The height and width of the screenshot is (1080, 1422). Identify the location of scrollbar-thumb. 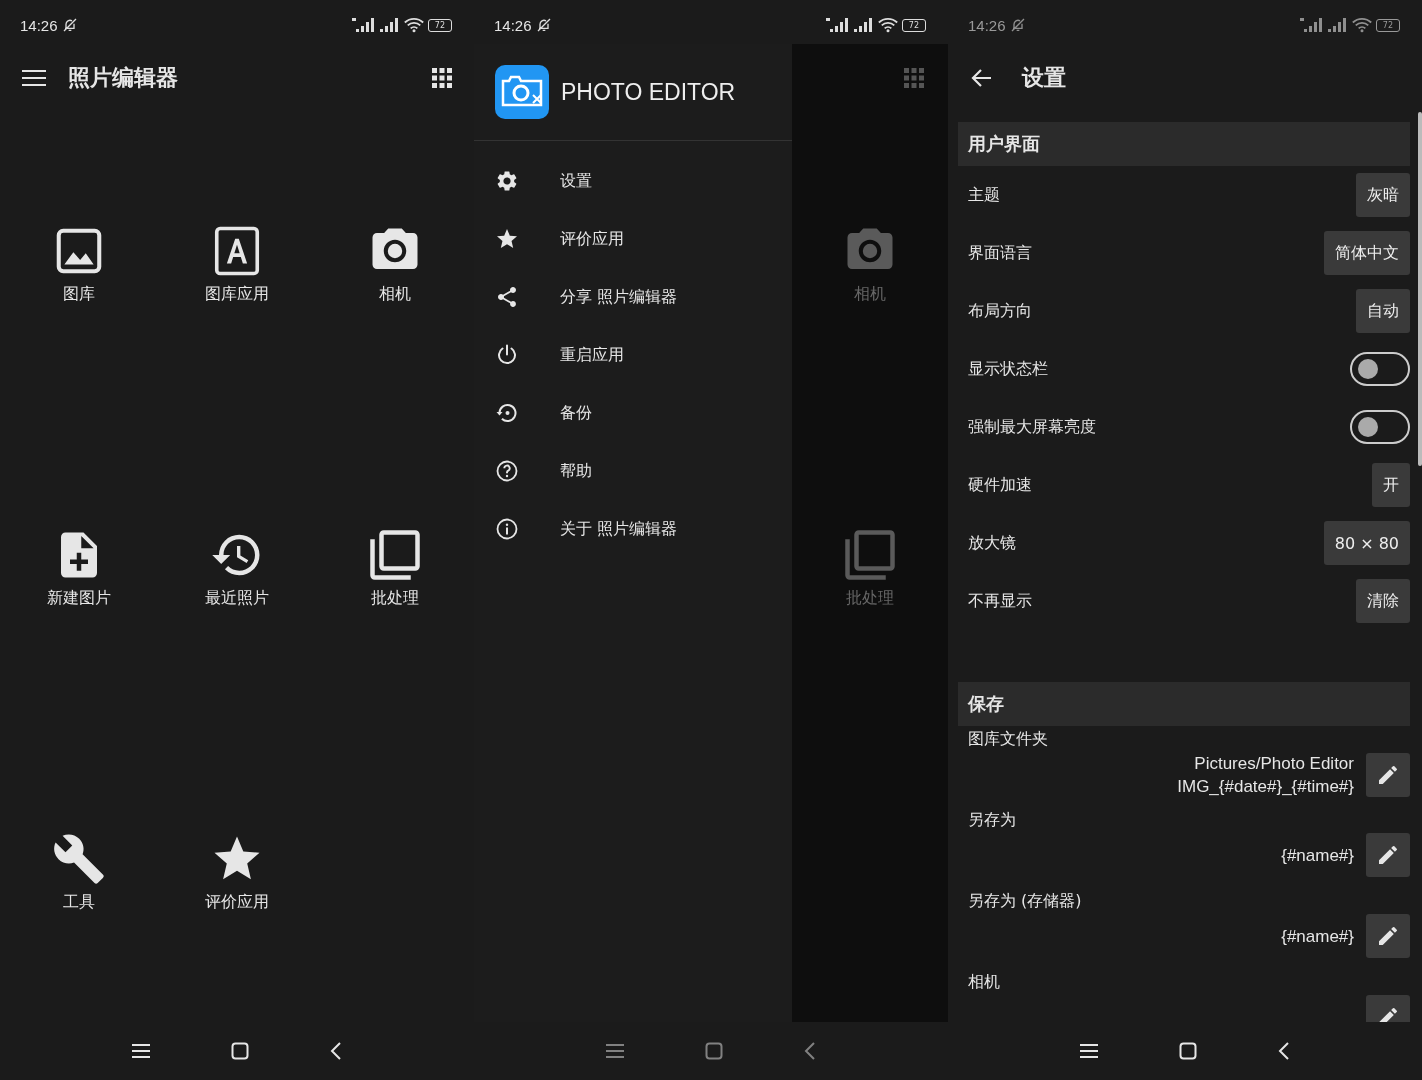
(1420, 289).